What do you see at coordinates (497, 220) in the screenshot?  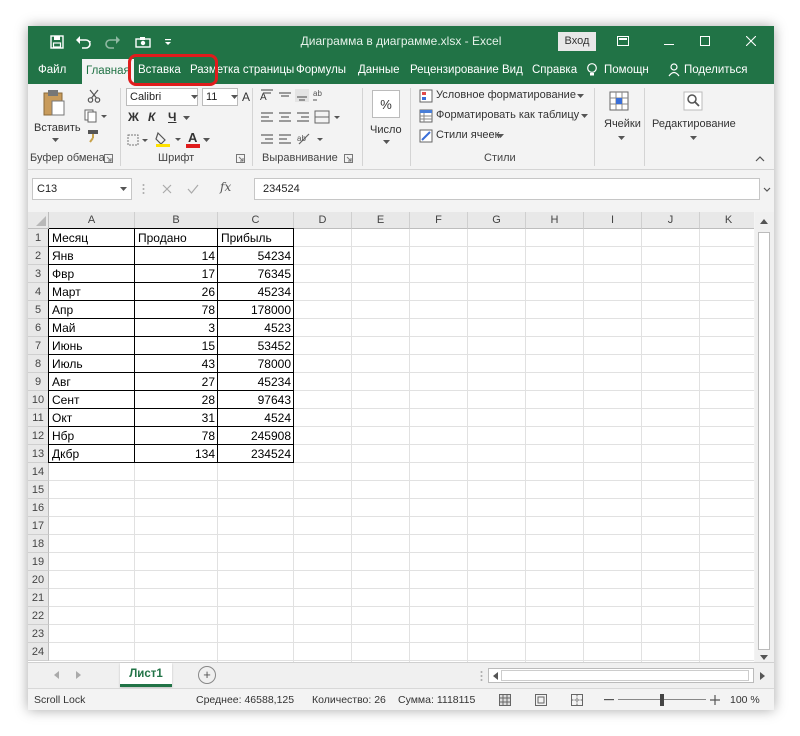 I see `column-header-g: G` at bounding box center [497, 220].